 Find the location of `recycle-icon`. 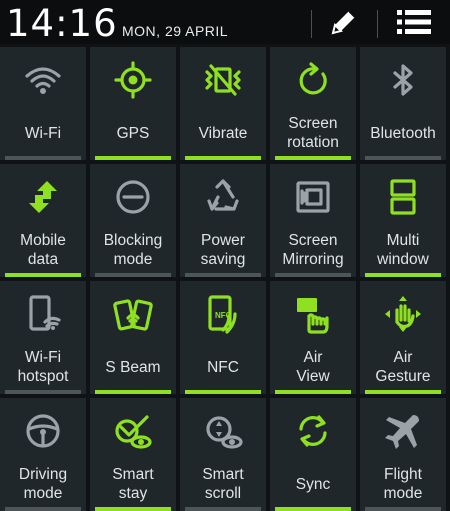

recycle-icon is located at coordinates (223, 197).